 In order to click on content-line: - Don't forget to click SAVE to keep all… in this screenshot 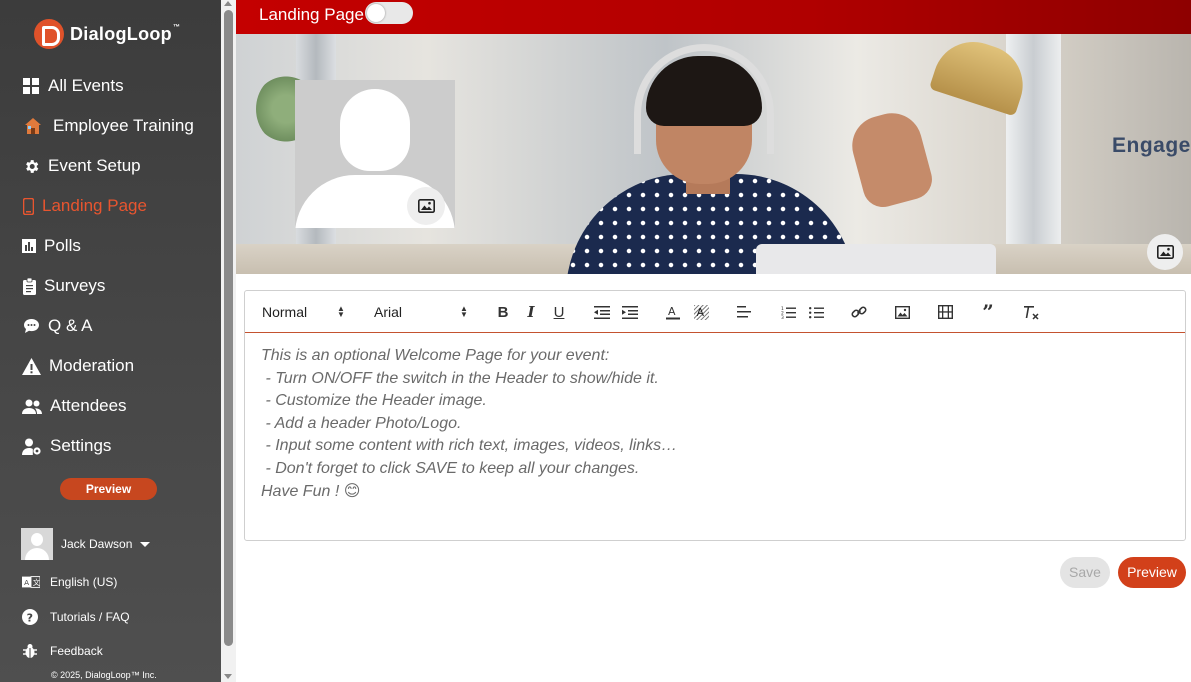, I will do `click(450, 468)`.